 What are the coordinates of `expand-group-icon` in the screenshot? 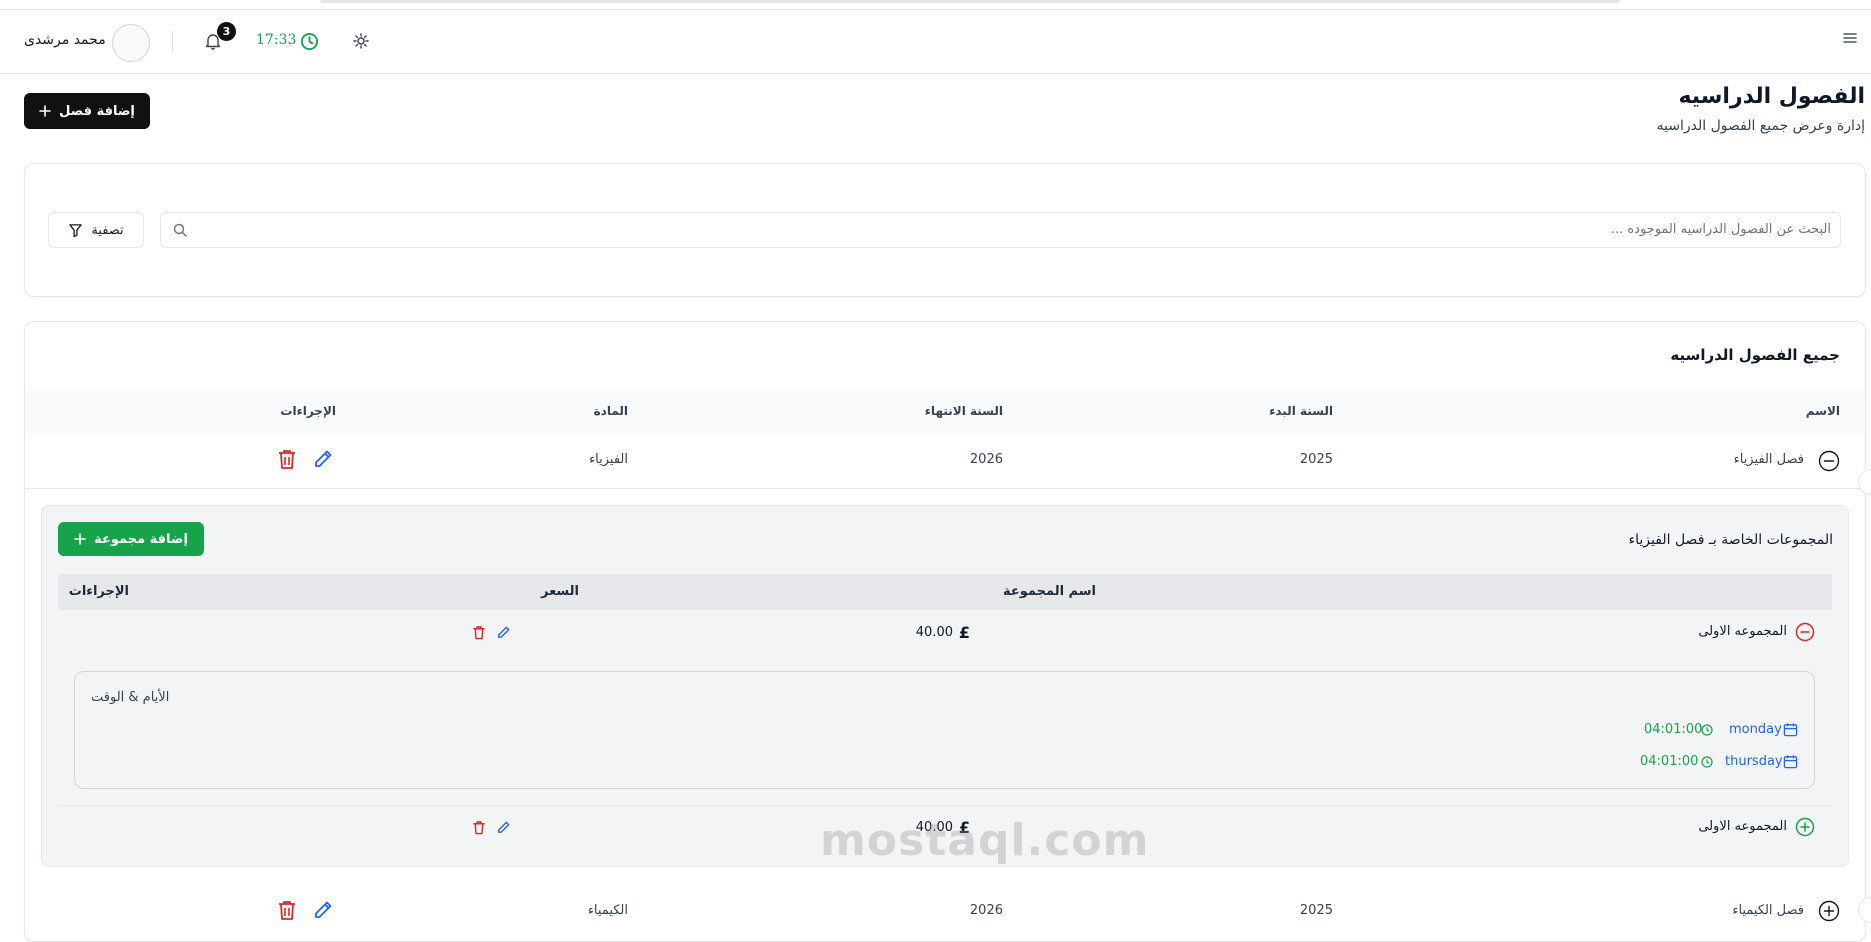 It's located at (1805, 827).